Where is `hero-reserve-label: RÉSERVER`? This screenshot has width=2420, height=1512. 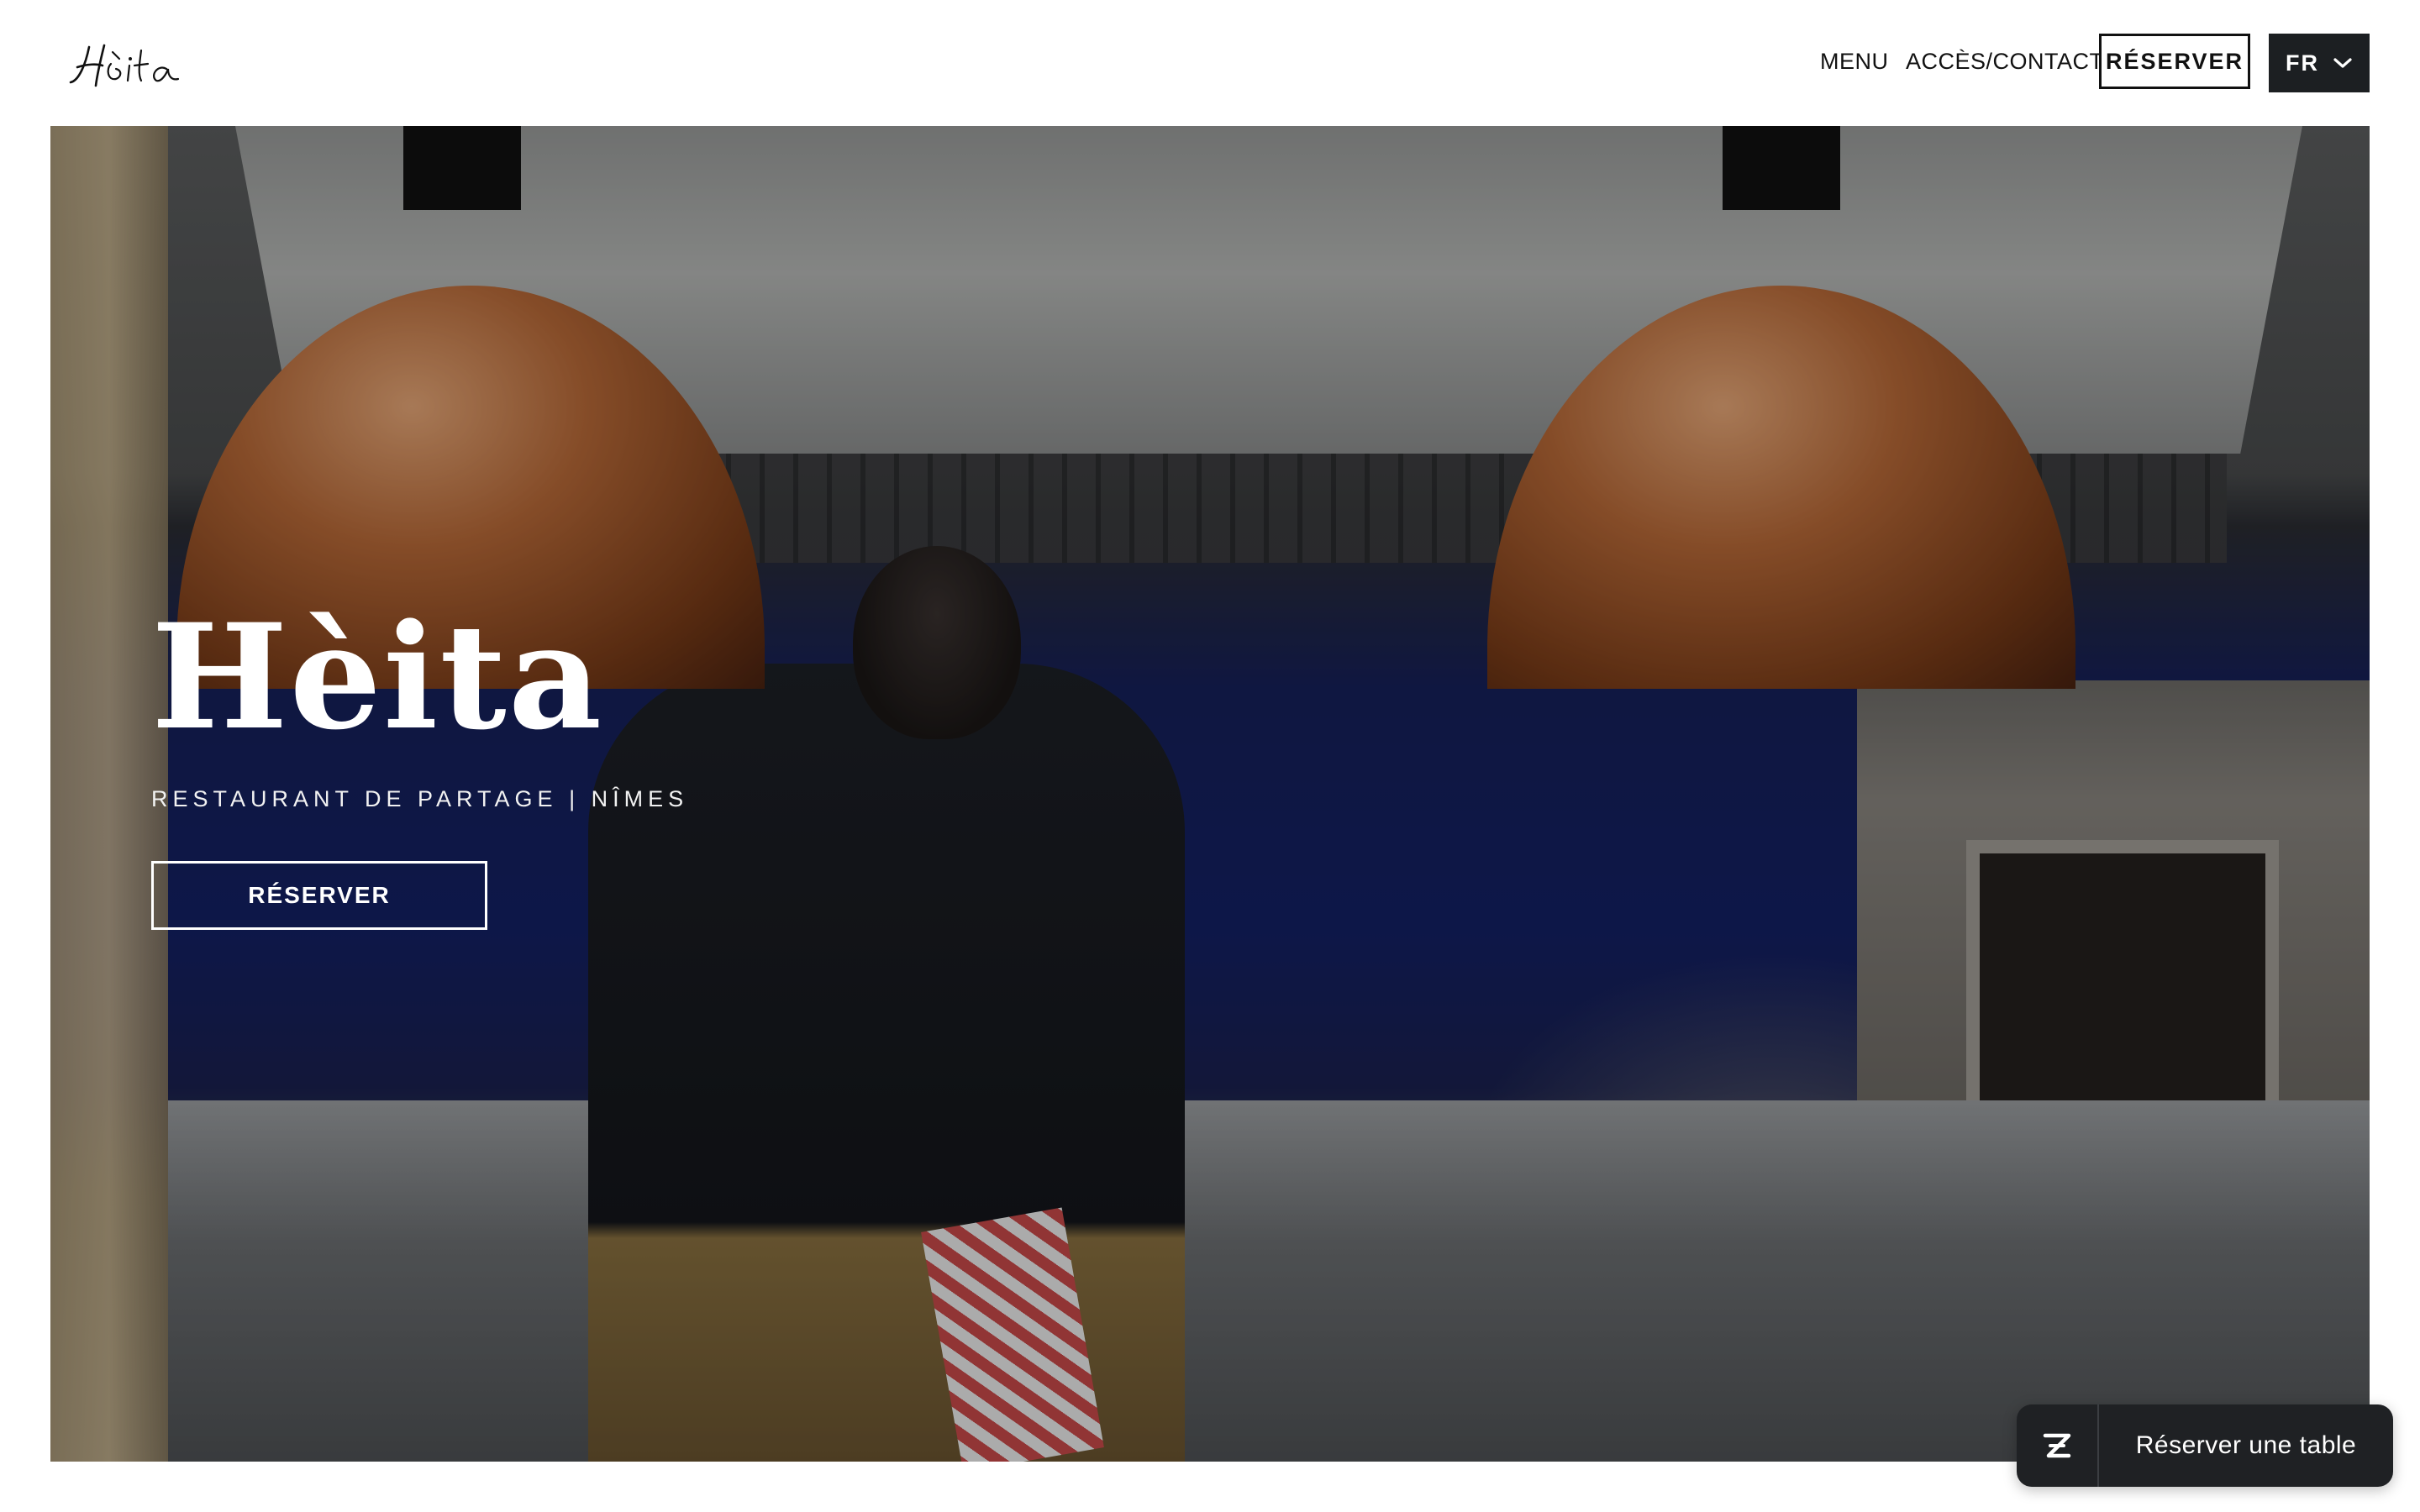 hero-reserve-label: RÉSERVER is located at coordinates (319, 895).